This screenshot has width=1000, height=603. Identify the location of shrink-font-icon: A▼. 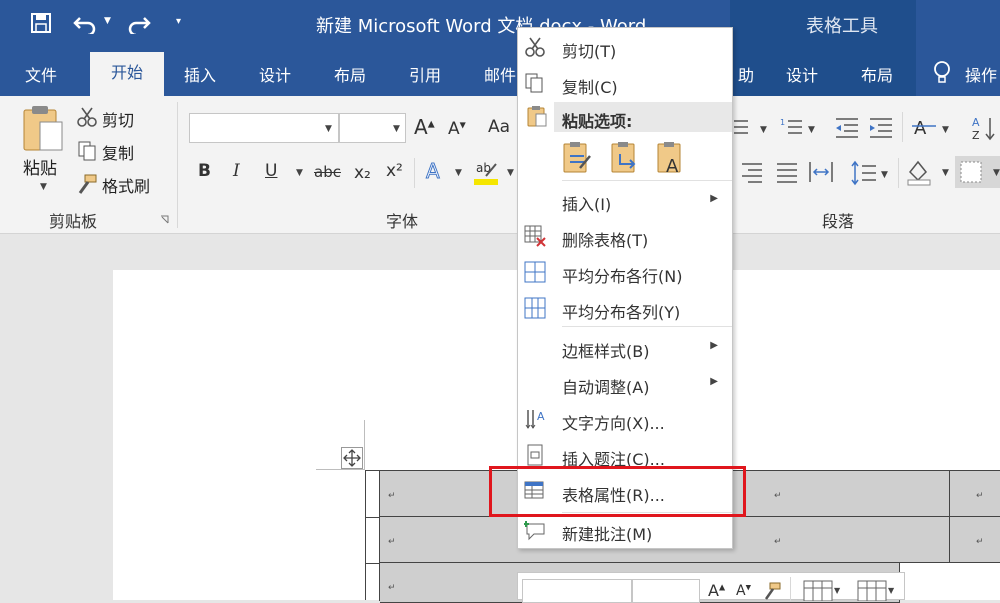
(457, 129).